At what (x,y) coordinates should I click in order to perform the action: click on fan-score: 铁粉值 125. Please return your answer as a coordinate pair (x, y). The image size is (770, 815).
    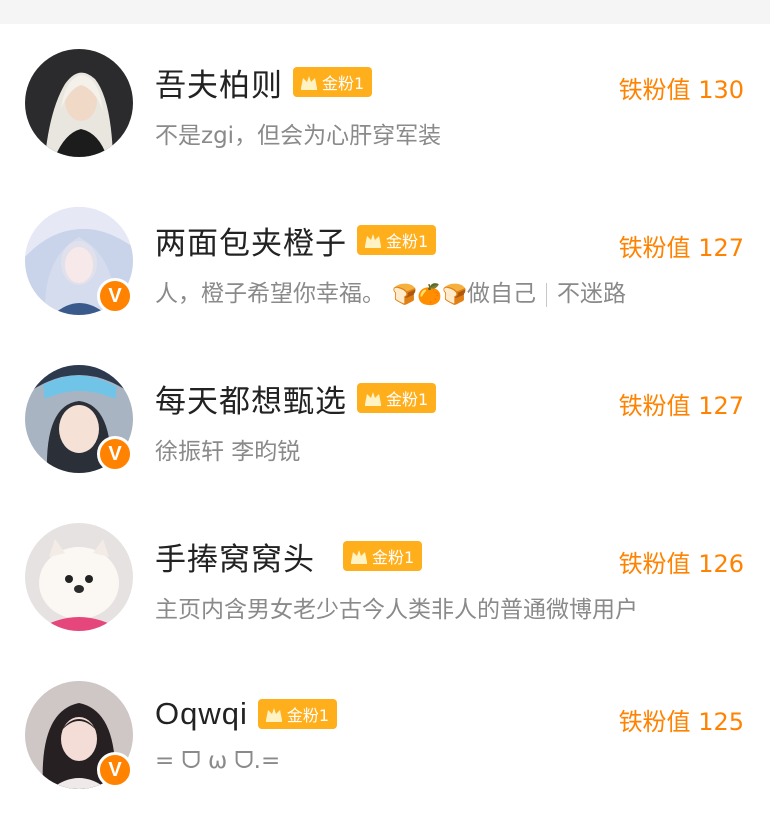
    Looking at the image, I should click on (681, 722).